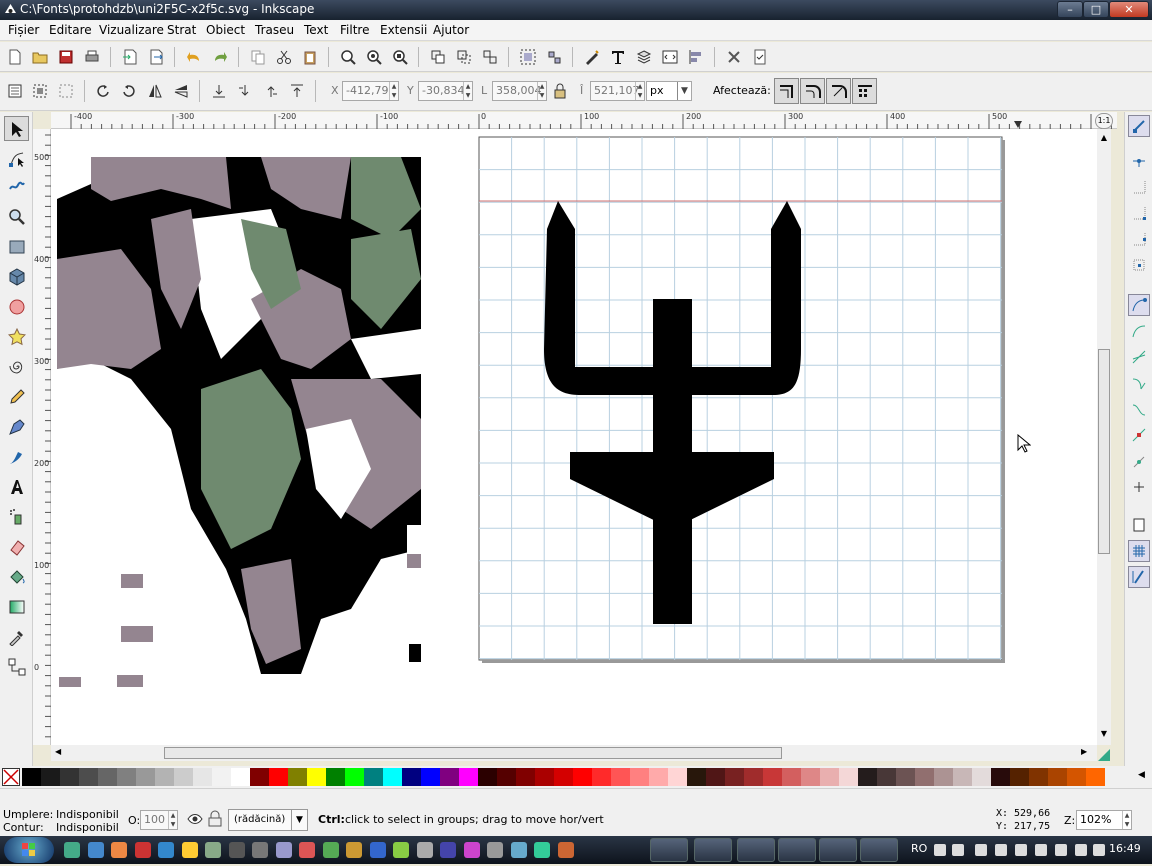  What do you see at coordinates (16, 426) in the screenshot?
I see `pen-tool` at bounding box center [16, 426].